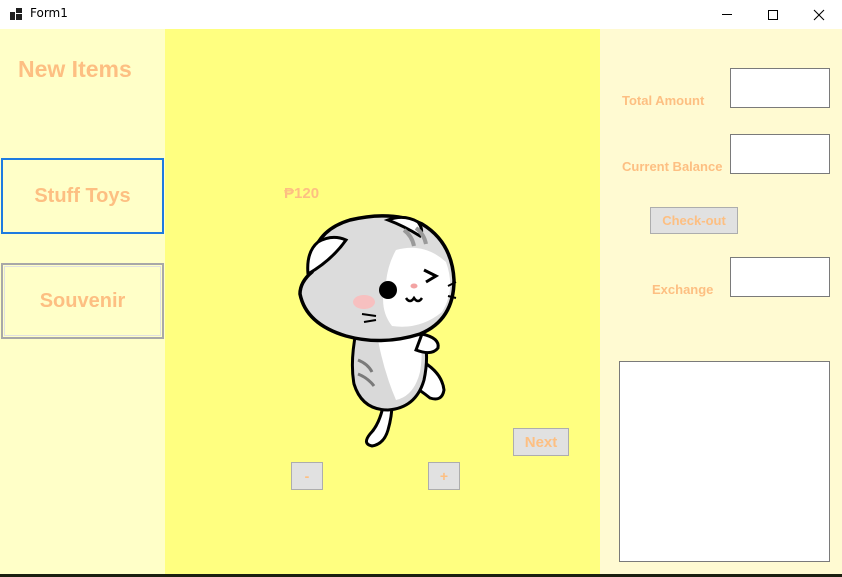 The height and width of the screenshot is (577, 842). I want to click on close-button, so click(819, 14).